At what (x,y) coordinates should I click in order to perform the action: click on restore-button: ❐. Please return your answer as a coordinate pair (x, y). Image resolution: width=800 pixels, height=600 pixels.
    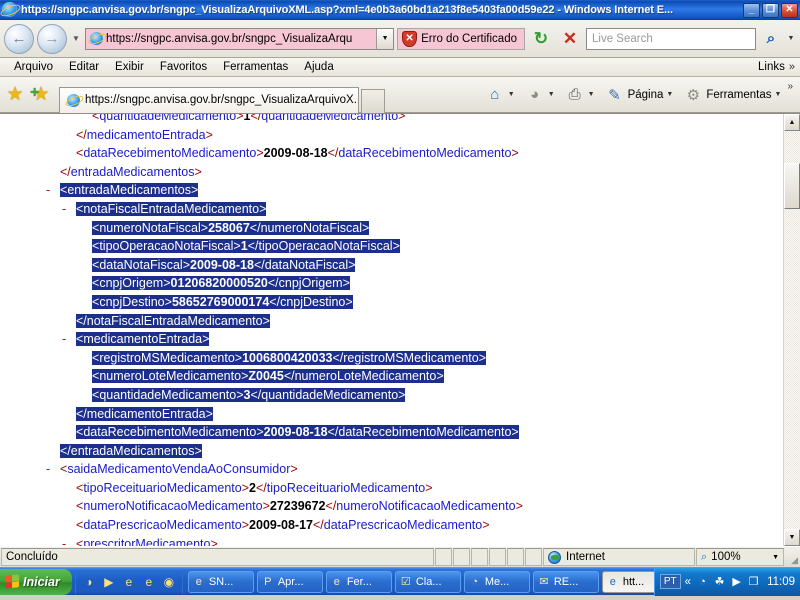
    Looking at the image, I should click on (770, 10).